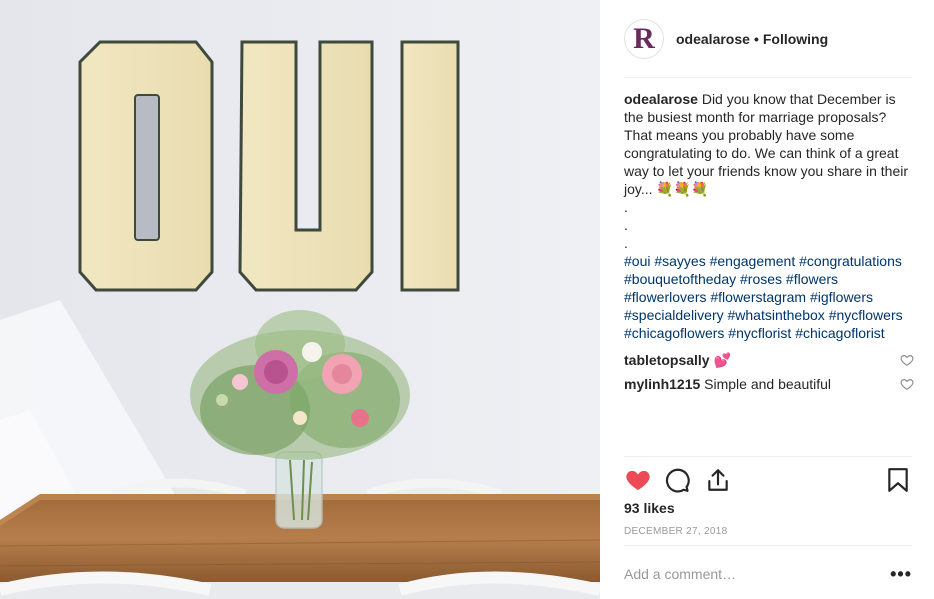 The height and width of the screenshot is (599, 934). I want to click on comment-username: tabletopsally, so click(667, 360).